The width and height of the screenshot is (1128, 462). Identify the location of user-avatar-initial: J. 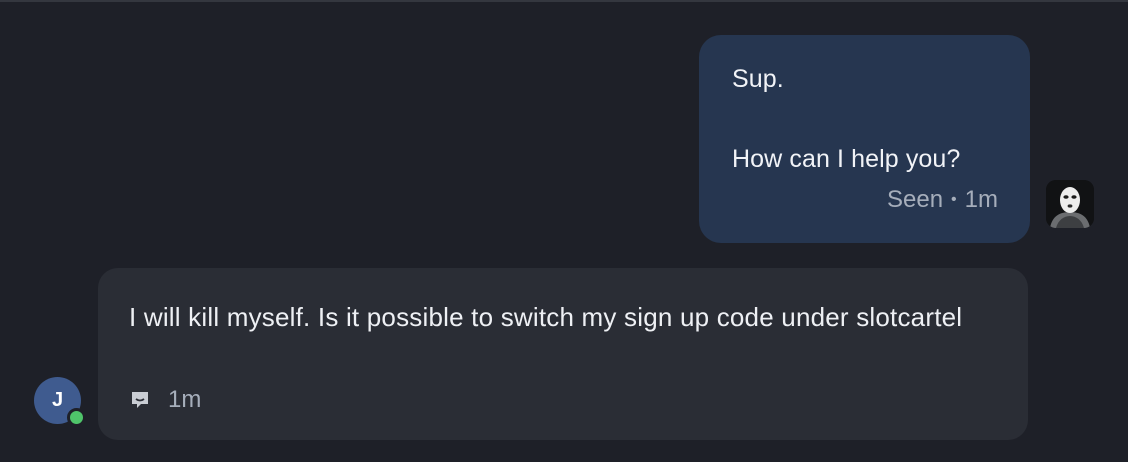
(57, 400).